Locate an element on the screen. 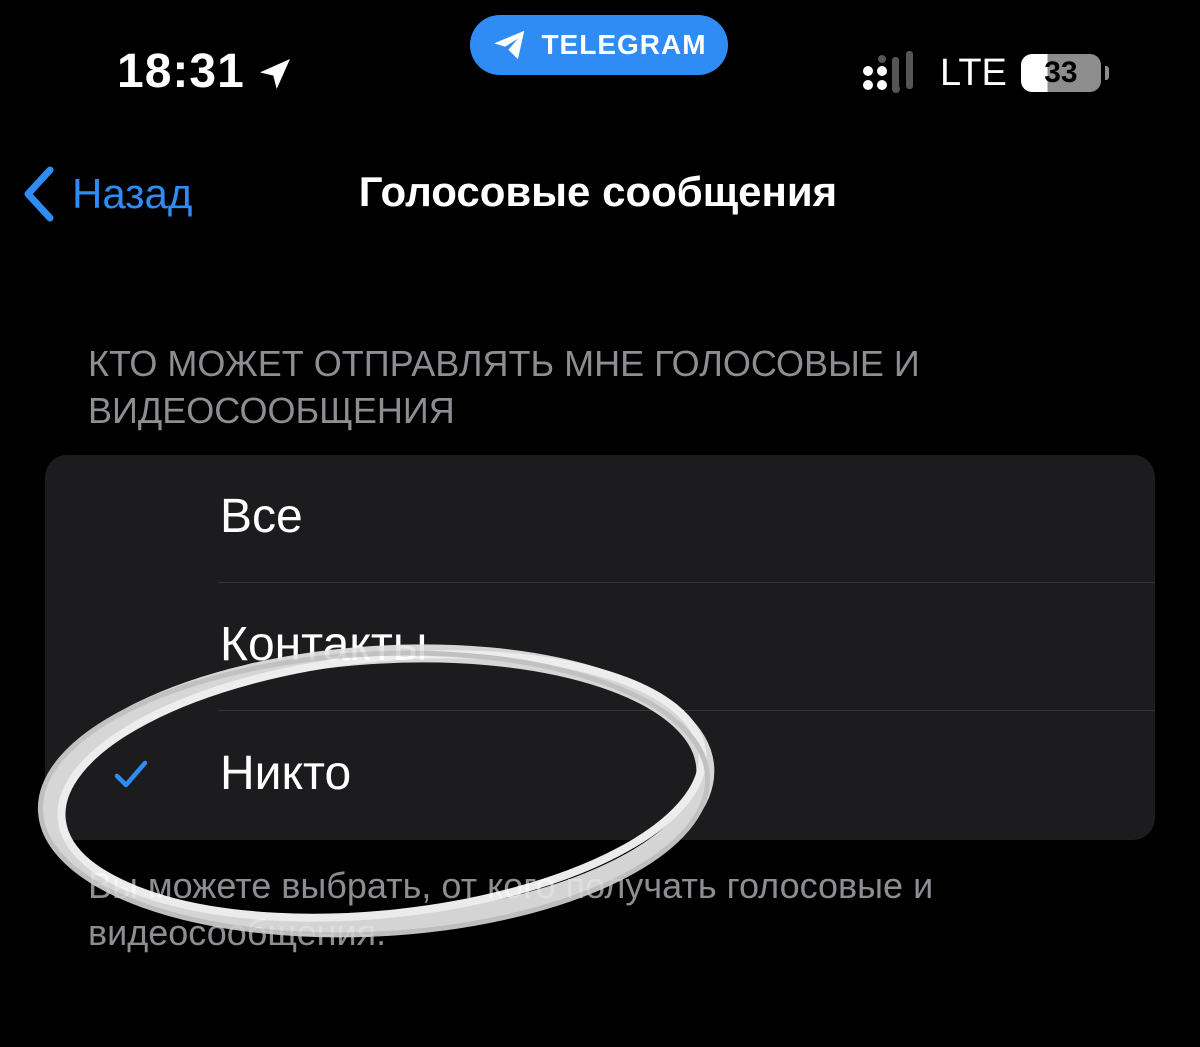 The height and width of the screenshot is (1047, 1200). option-label: Никто is located at coordinates (286, 773).